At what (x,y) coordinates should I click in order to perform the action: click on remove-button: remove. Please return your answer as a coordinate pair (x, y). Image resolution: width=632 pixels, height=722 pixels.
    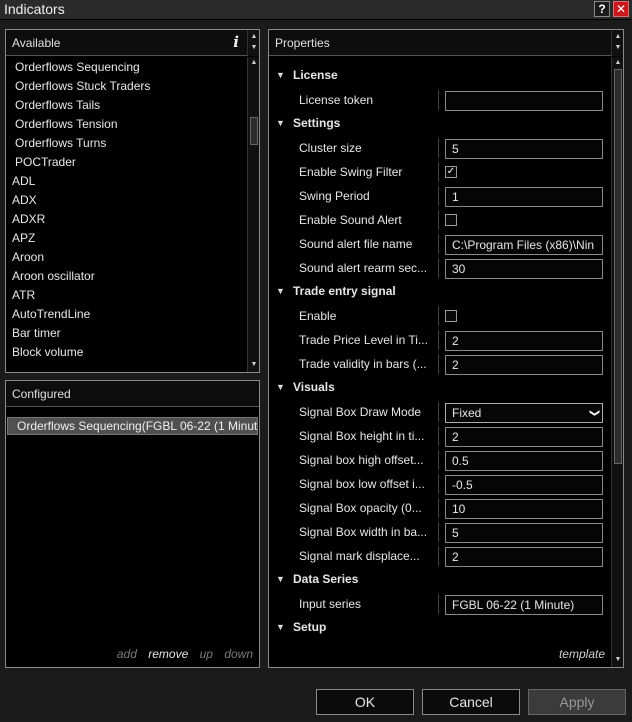
    Looking at the image, I should click on (168, 654).